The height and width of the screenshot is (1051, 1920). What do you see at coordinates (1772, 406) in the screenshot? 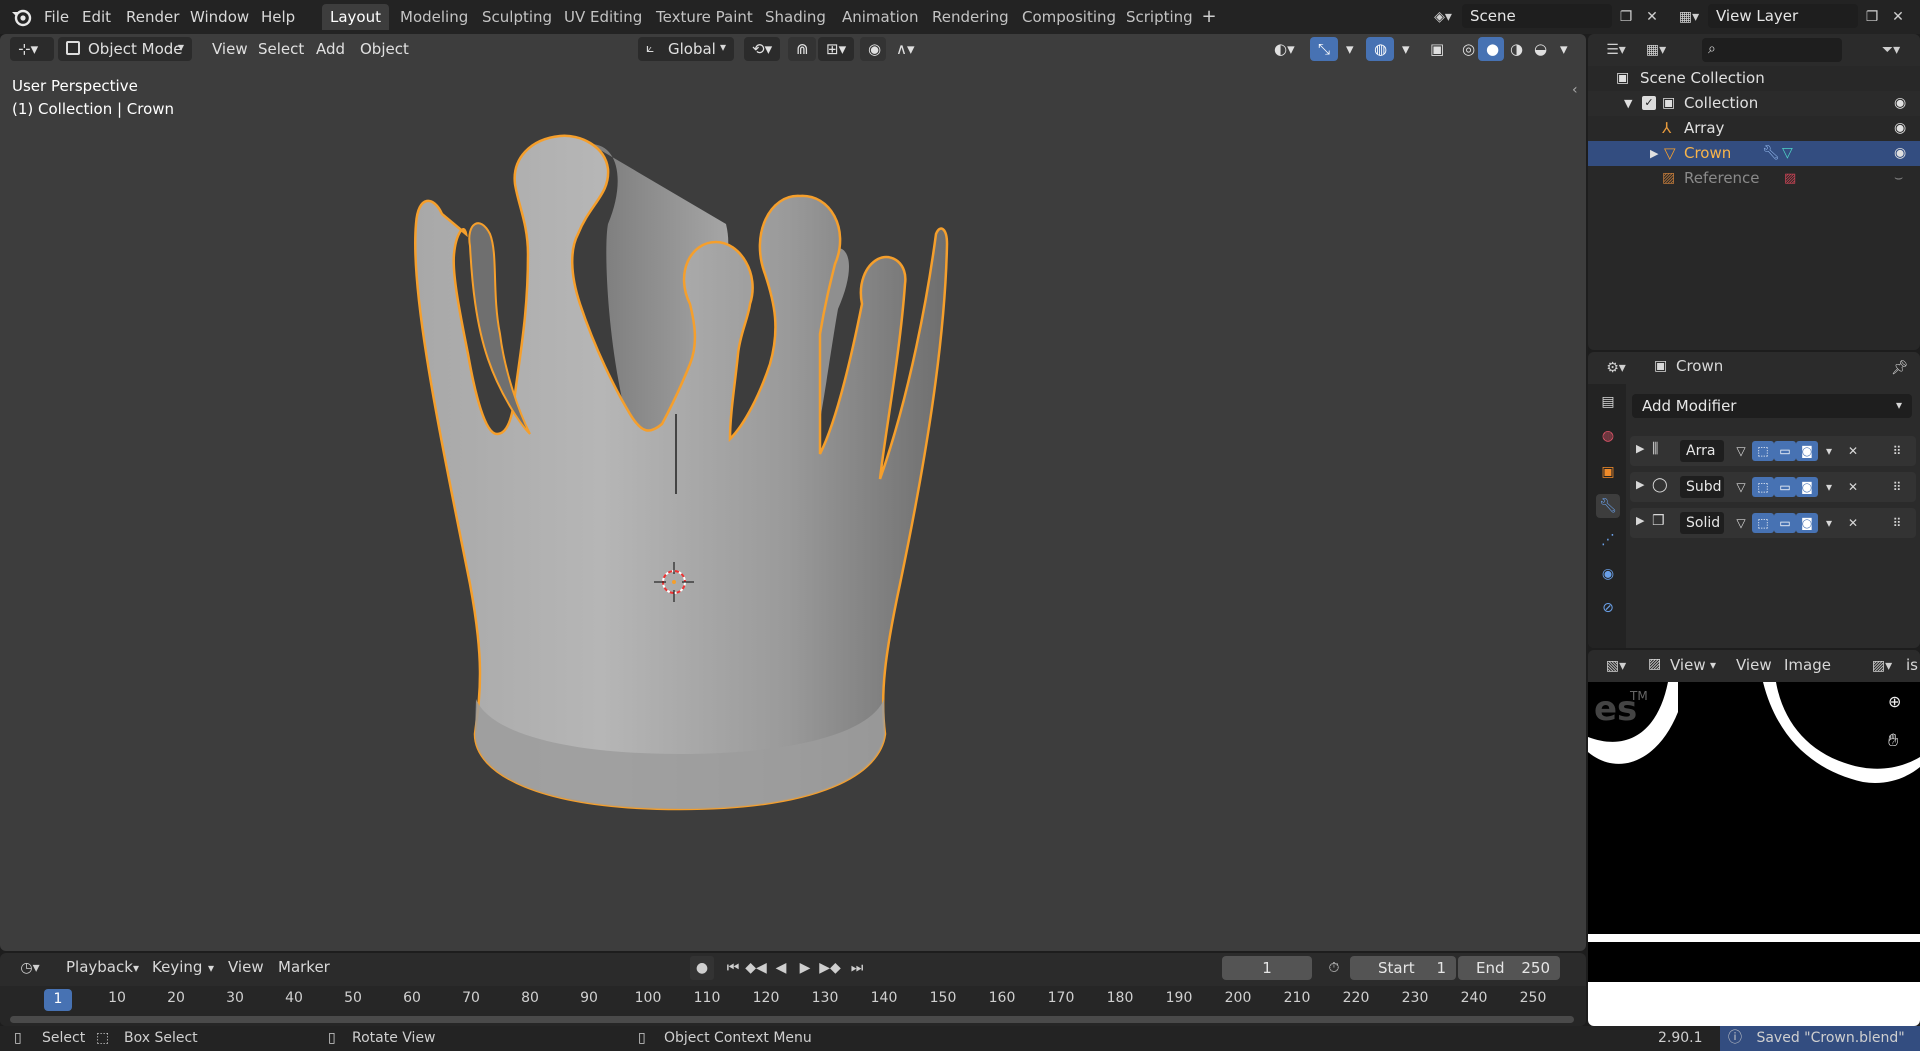
I see `add-modifier-dropdown: Add Modifier` at bounding box center [1772, 406].